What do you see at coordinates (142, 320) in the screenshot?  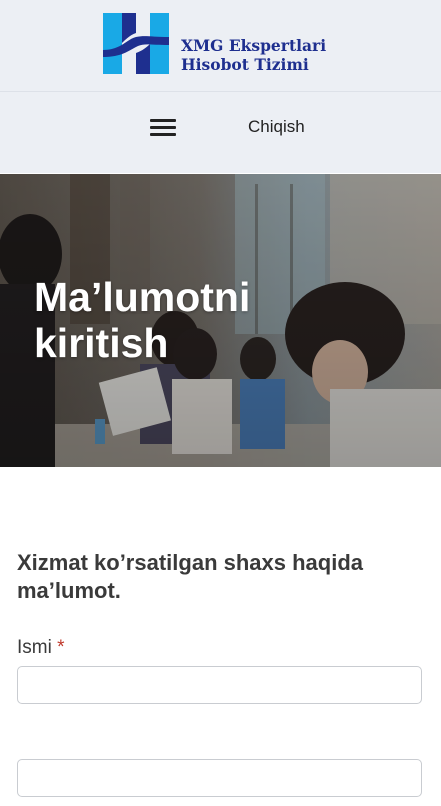 I see `page-title: Ma’lumotni kiritish` at bounding box center [142, 320].